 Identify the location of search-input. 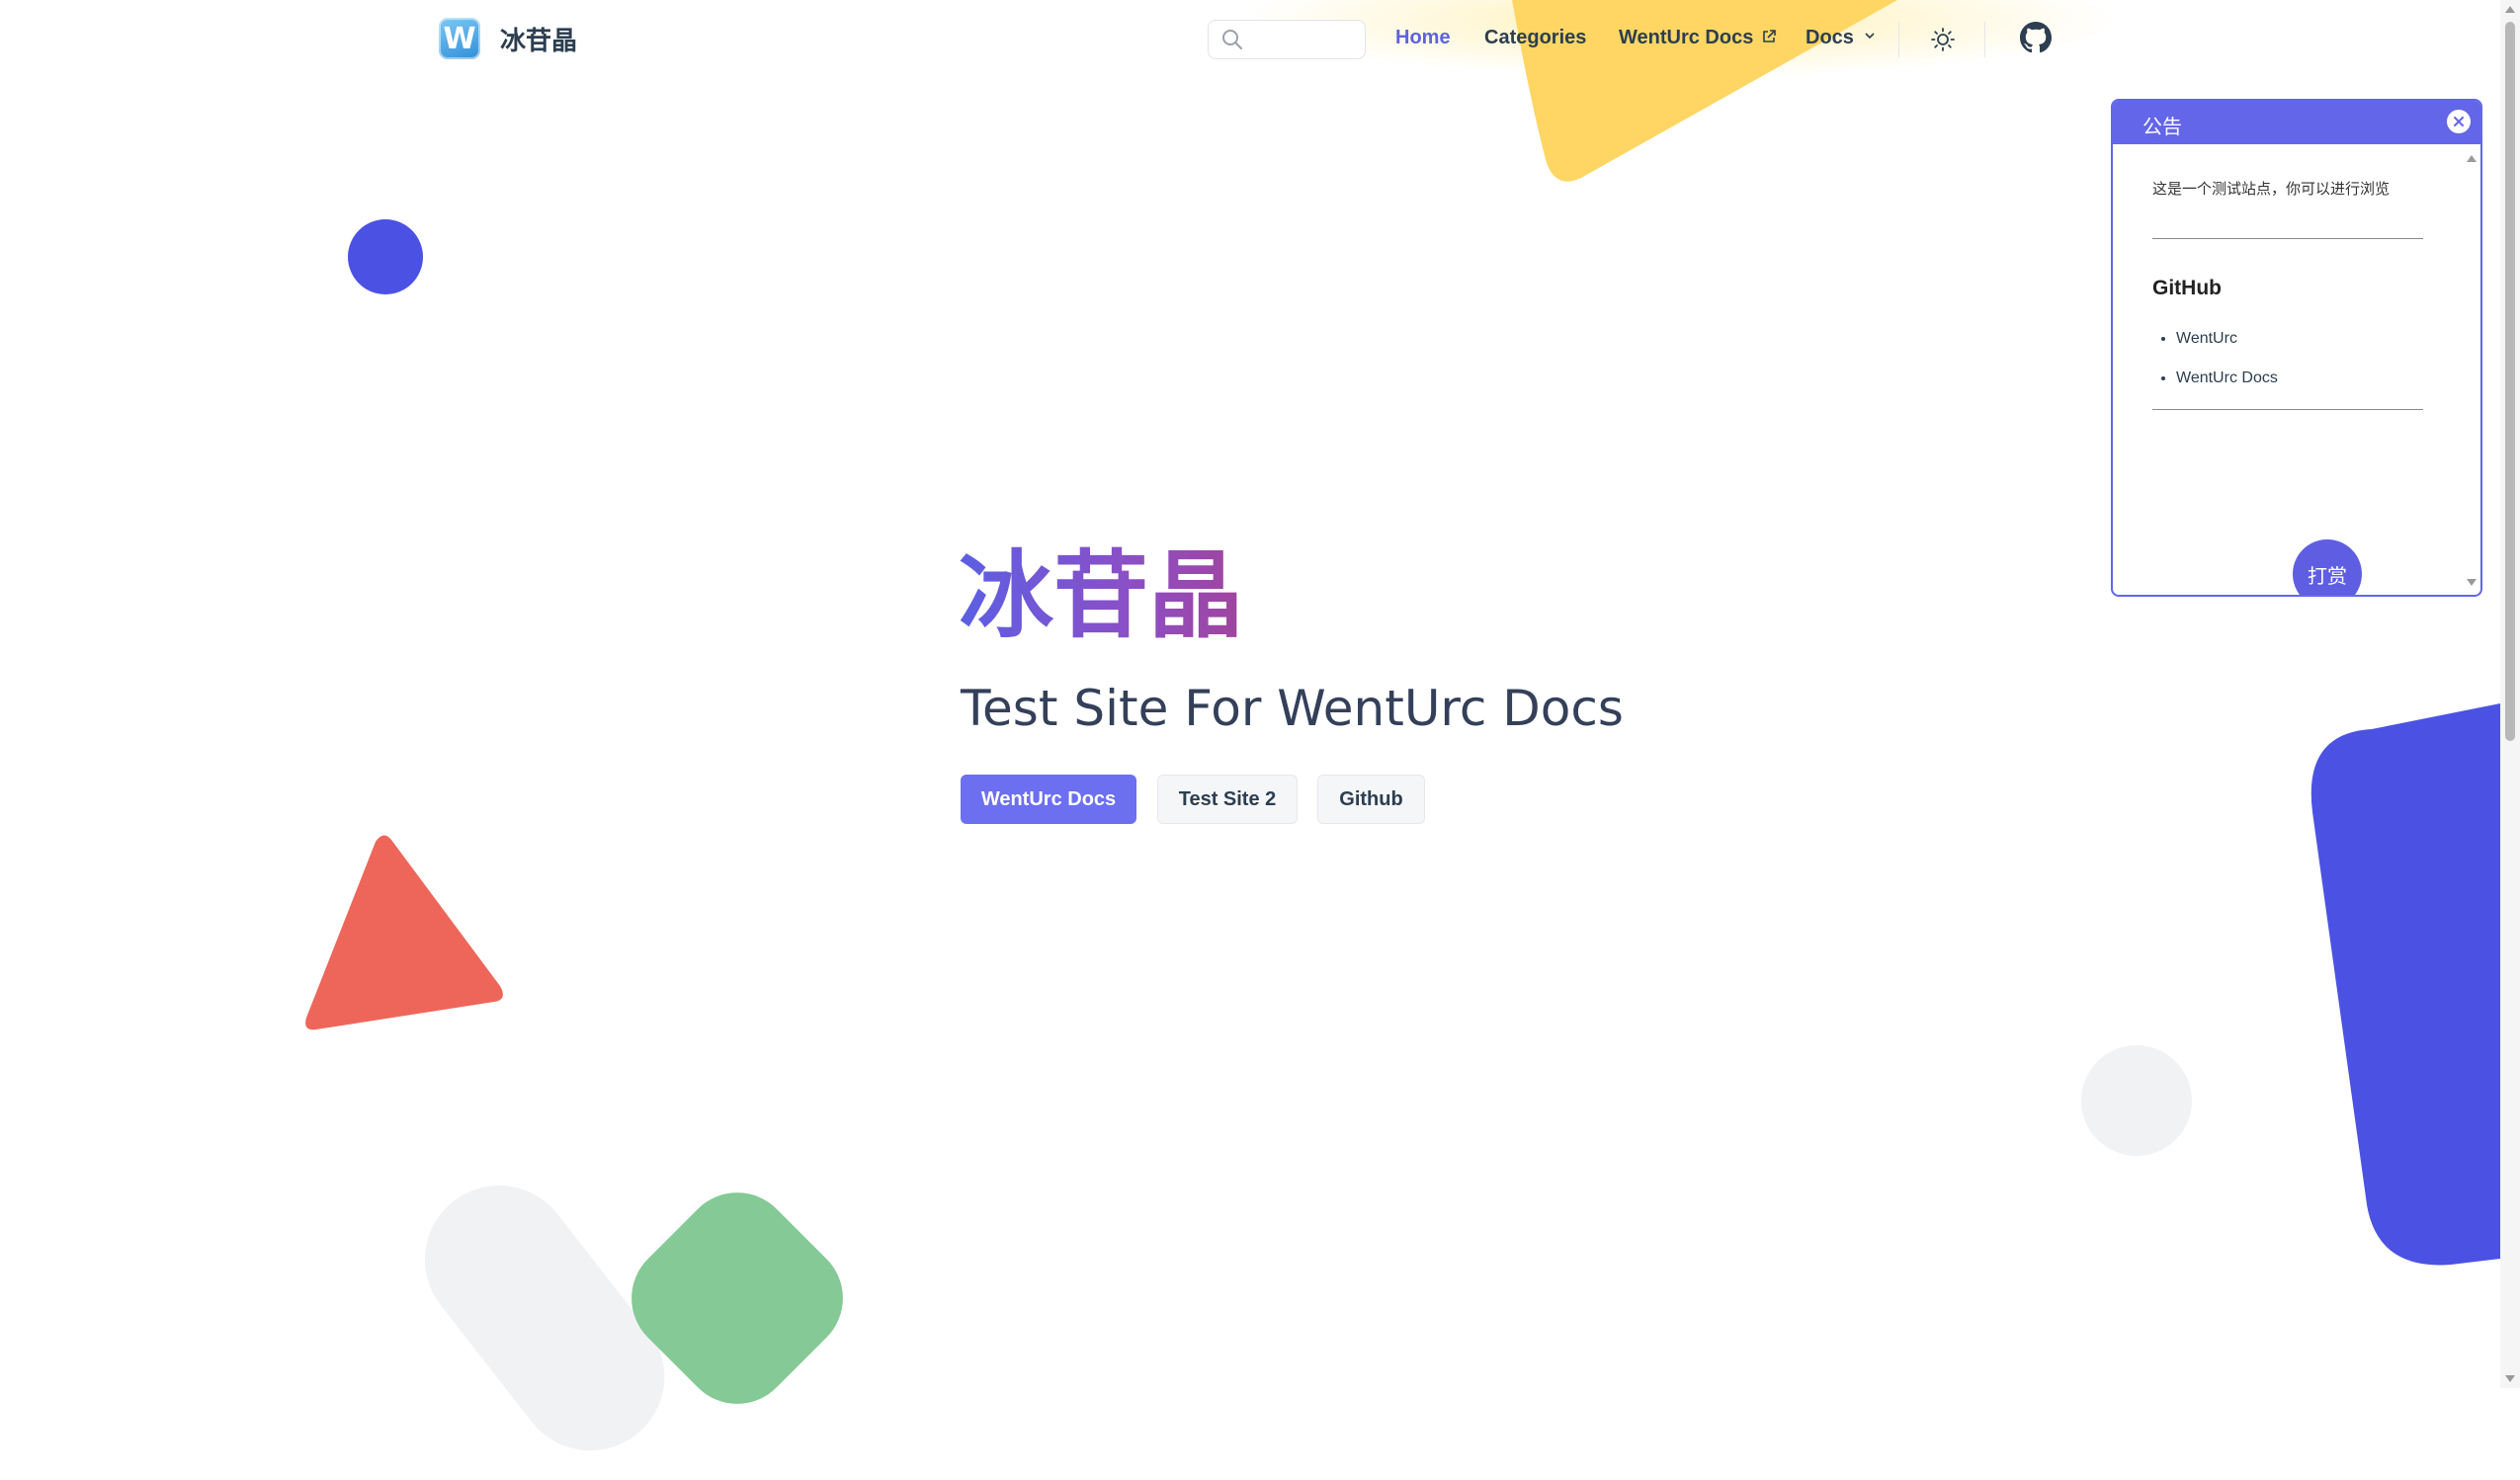
(1306, 40).